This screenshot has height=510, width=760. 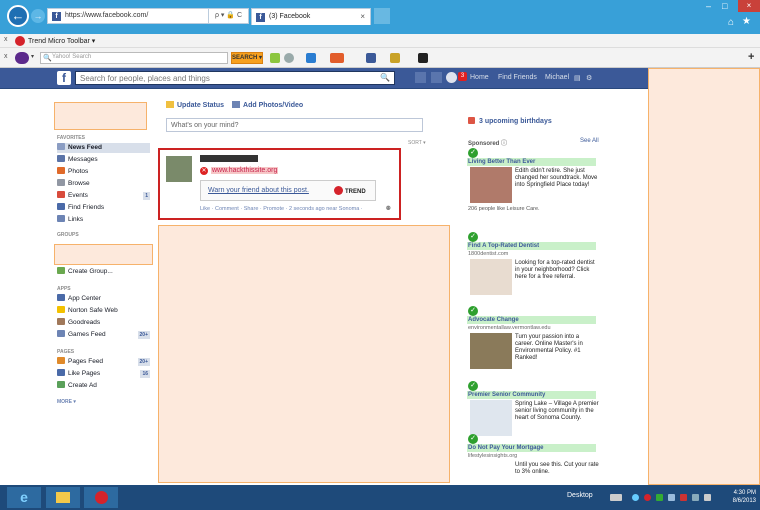 I want to click on add-icon: +, so click(x=751, y=57).